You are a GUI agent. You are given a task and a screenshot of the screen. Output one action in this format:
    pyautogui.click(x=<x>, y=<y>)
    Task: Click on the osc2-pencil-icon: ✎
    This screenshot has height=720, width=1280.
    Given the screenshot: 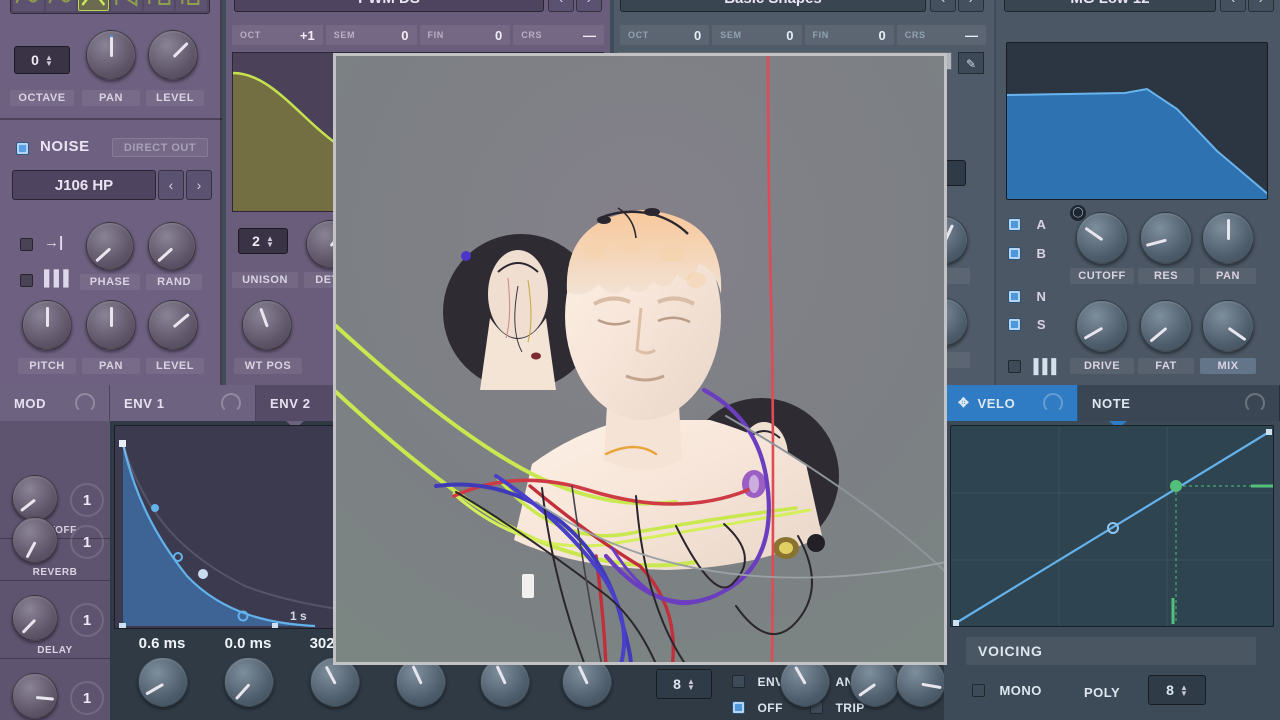 What is the action you would take?
    pyautogui.click(x=971, y=63)
    